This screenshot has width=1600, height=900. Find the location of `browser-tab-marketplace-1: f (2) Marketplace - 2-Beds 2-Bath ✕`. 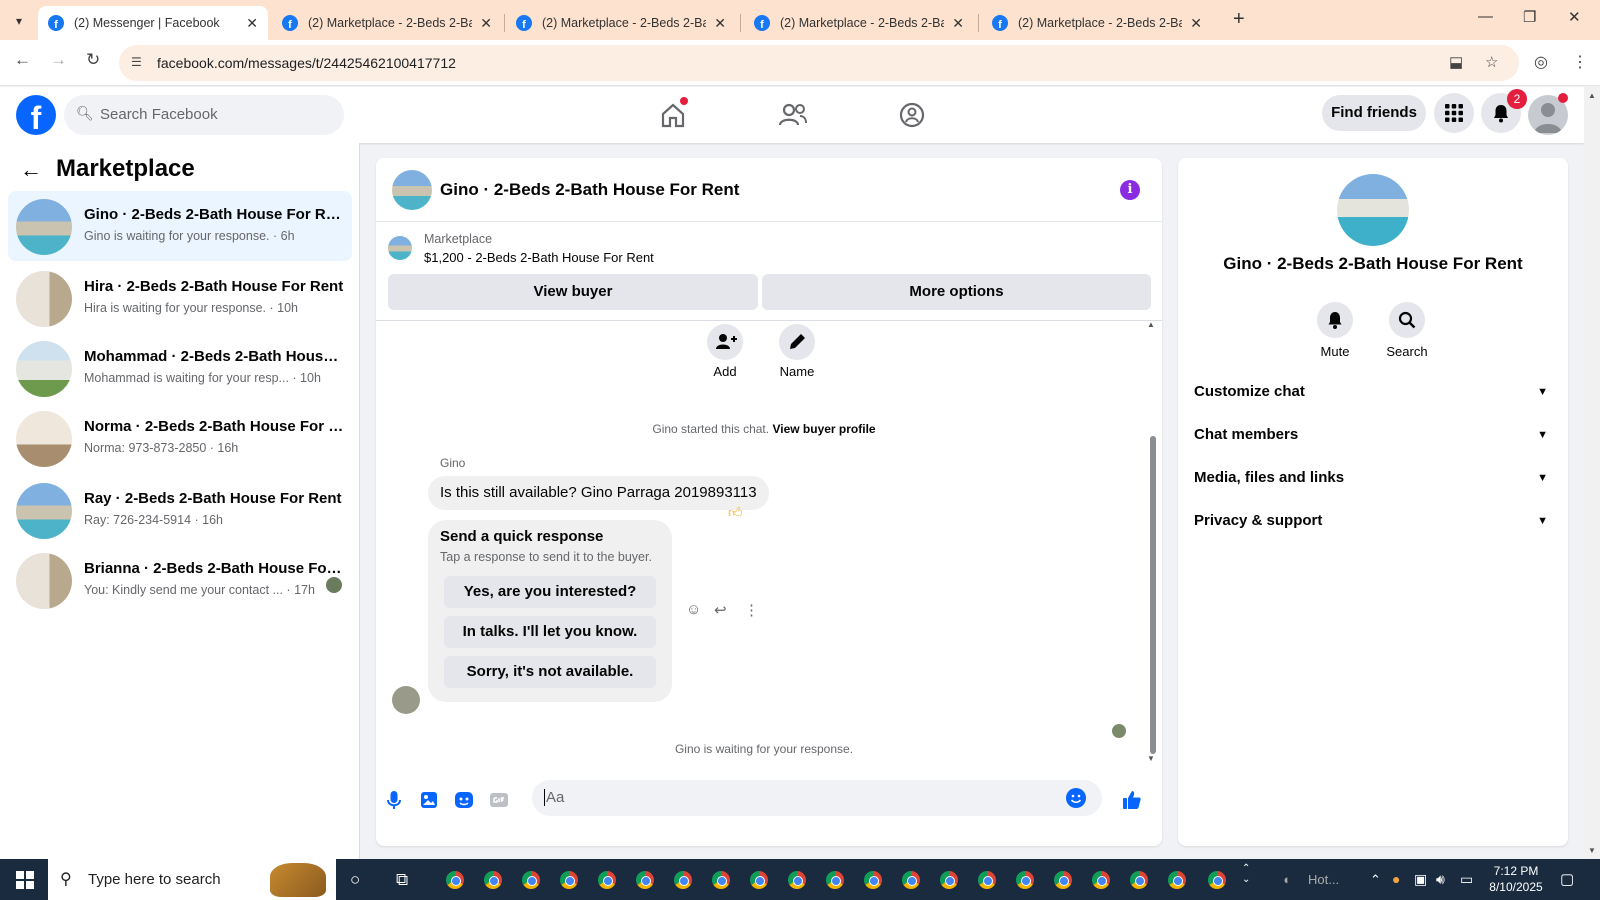

browser-tab-marketplace-1: f (2) Marketplace - 2-Beds 2-Bath ✕ is located at coordinates (387, 23).